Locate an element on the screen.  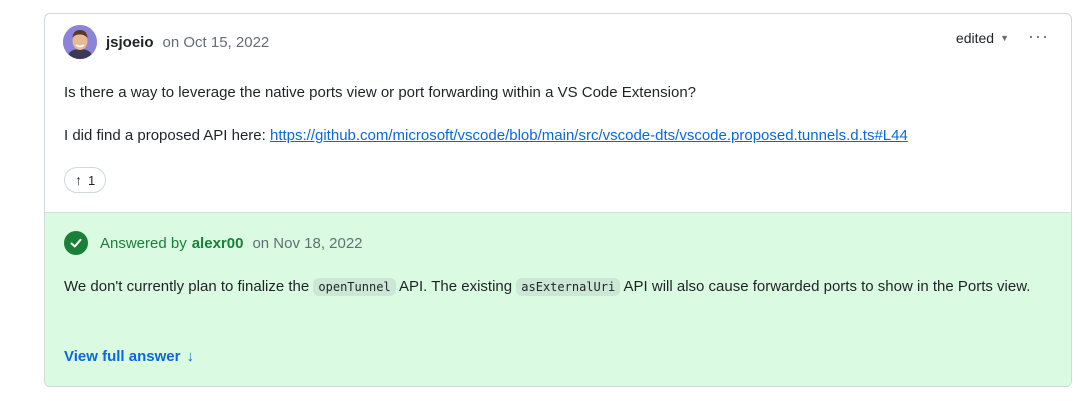
post-header: jsjoeio on Oct 15, 2022 is located at coordinates (166, 42).